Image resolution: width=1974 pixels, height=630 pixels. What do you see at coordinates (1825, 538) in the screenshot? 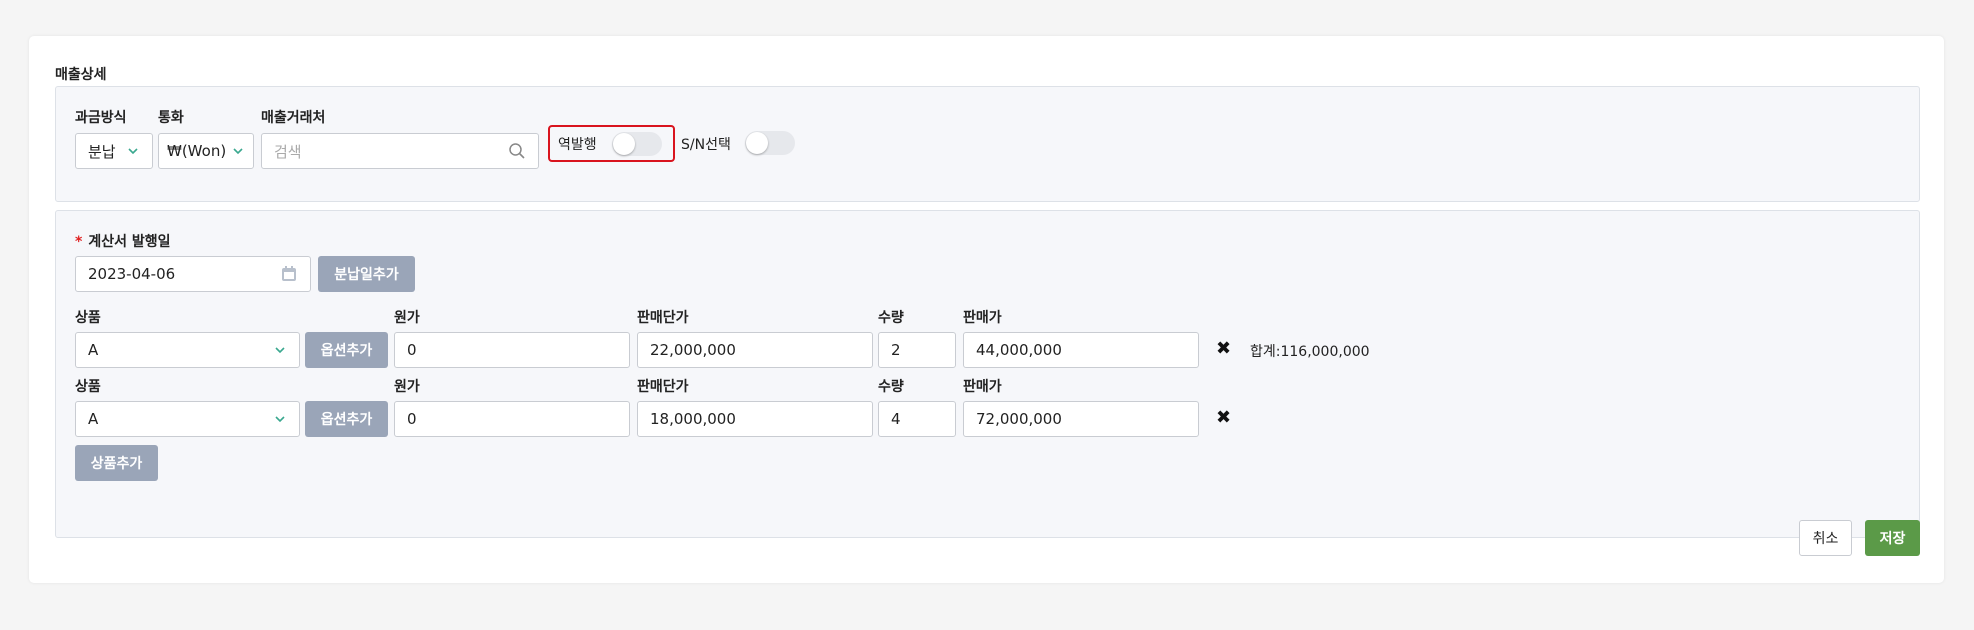
I see `cancel-button: 취소` at bounding box center [1825, 538].